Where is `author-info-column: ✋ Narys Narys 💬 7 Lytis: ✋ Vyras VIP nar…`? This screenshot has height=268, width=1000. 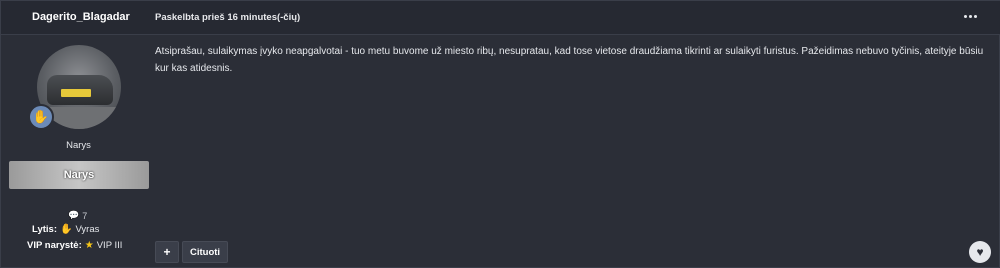 author-info-column: ✋ Narys Narys 💬 7 Lytis: ✋ Vyras VIP nar… is located at coordinates (78, 151).